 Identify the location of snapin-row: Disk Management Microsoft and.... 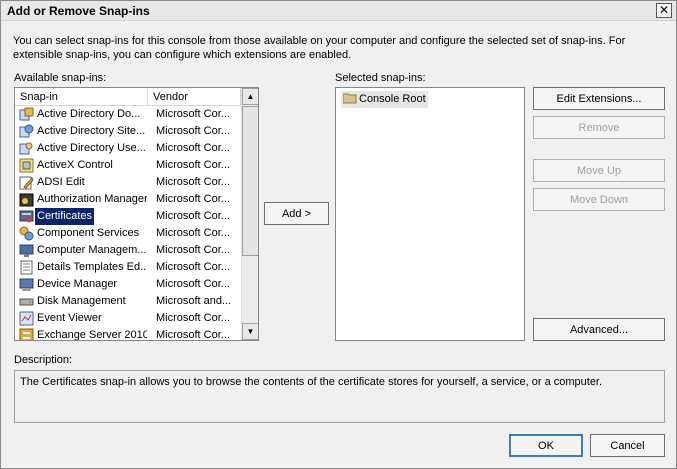
(128, 301).